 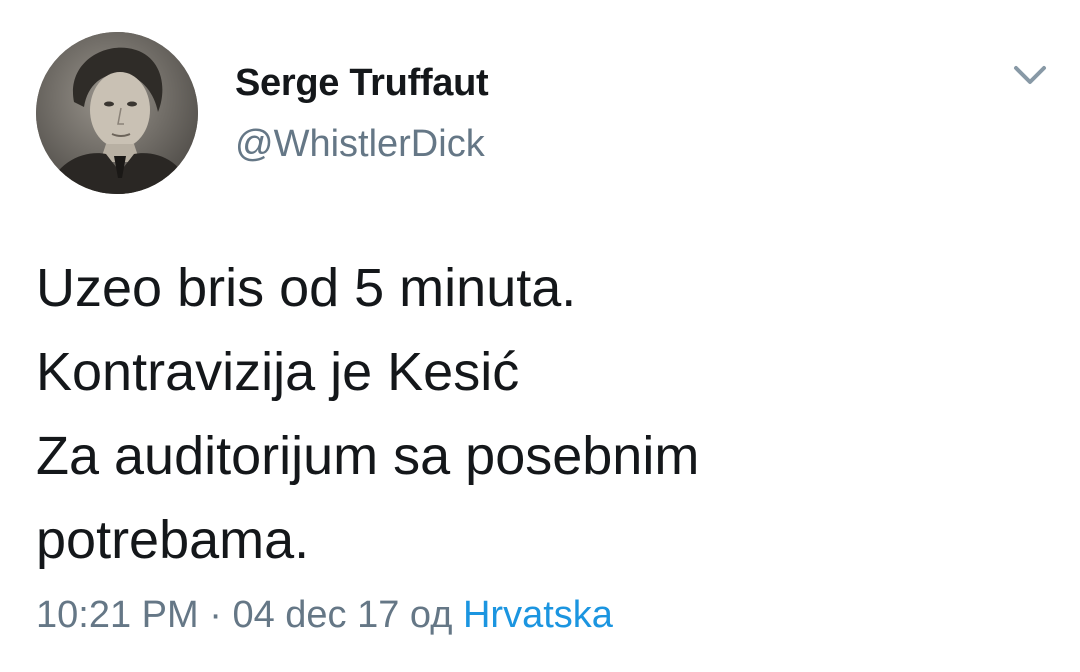 I want to click on user-handle: @WhistlerDick, so click(x=360, y=144).